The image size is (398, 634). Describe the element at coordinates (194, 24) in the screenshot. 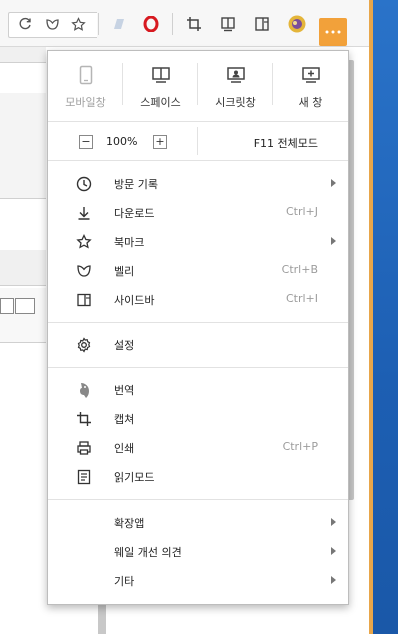

I see `crop-icon` at that location.